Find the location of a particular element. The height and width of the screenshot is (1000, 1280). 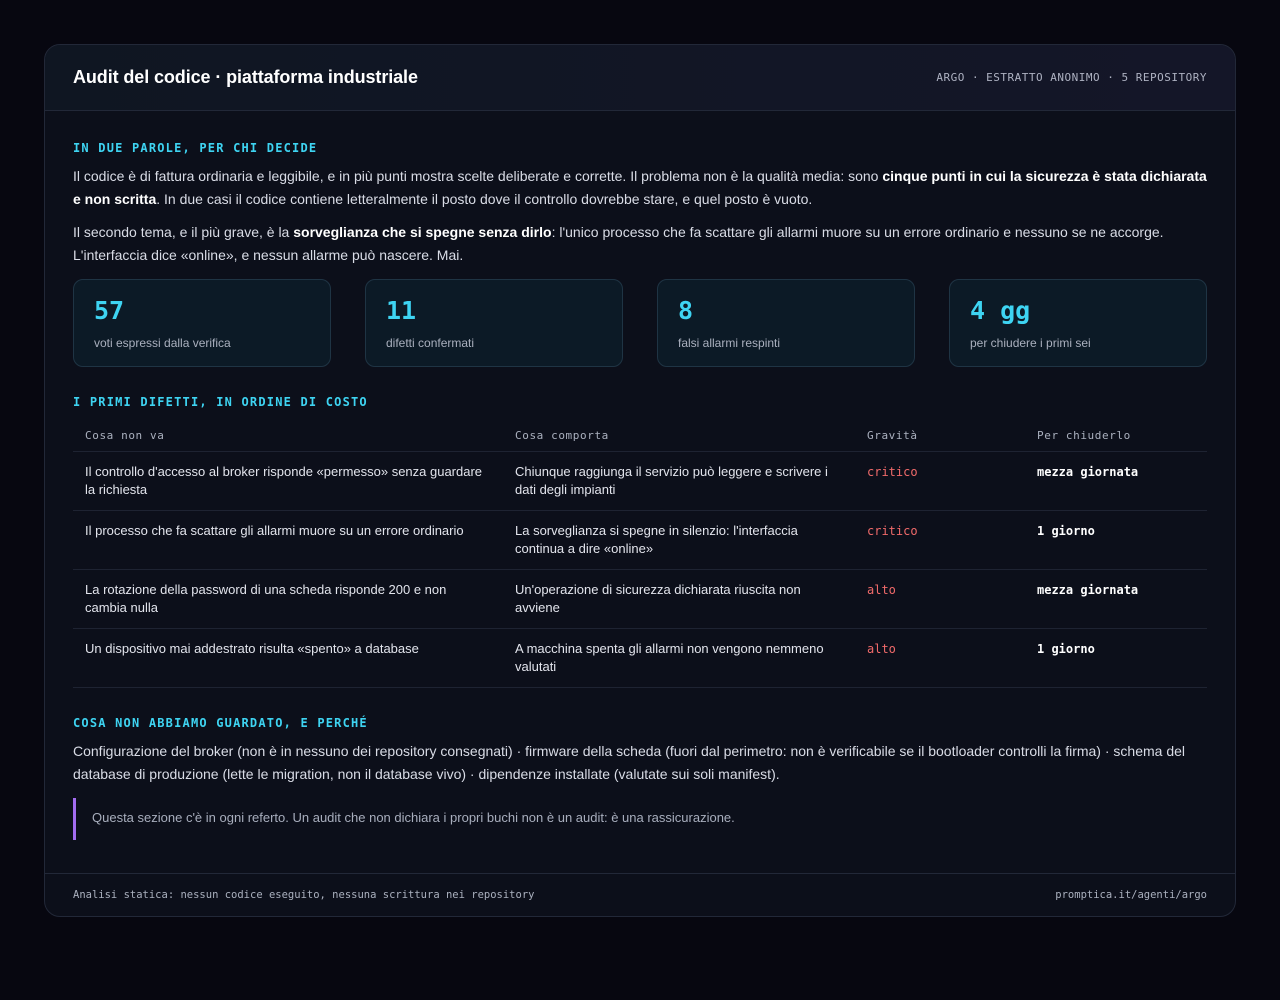

footer-link: promptica.it/agenti/argo is located at coordinates (1131, 895).